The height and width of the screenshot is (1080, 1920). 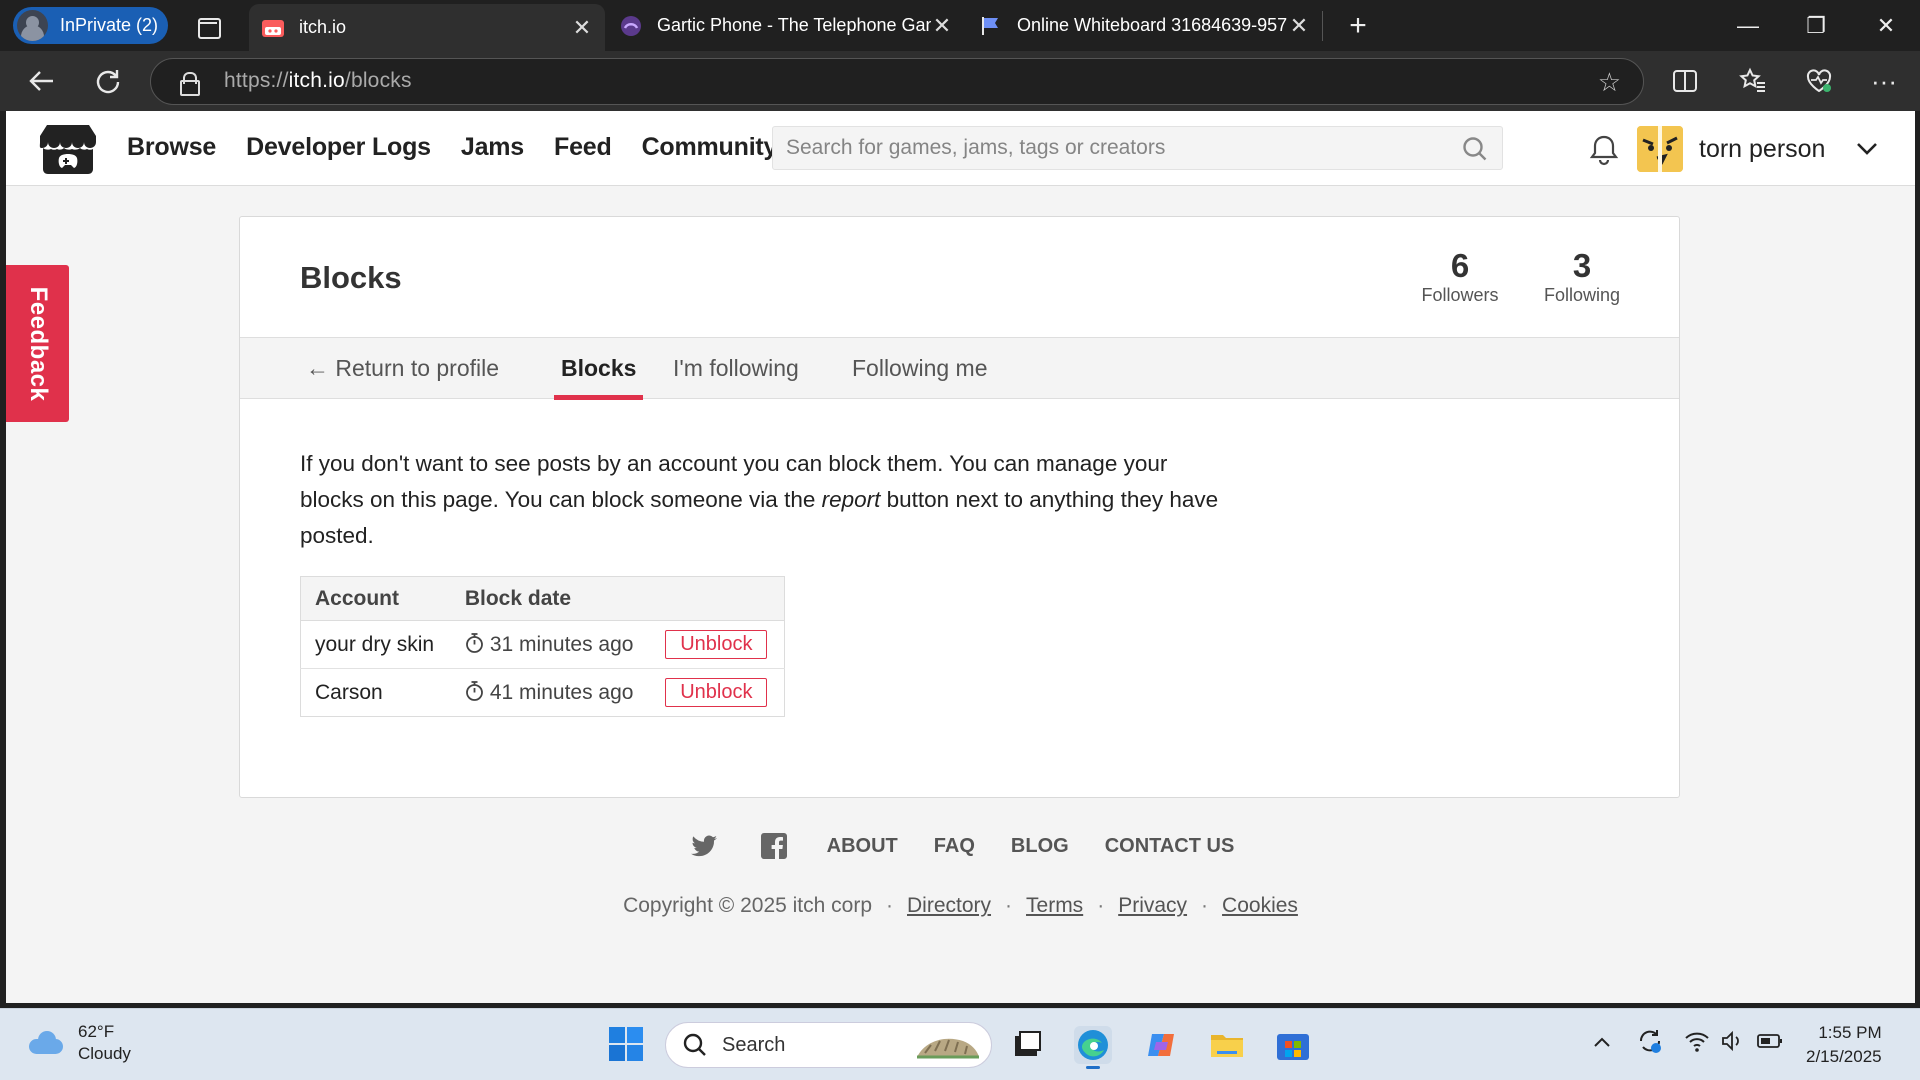 What do you see at coordinates (78, 1043) in the screenshot?
I see `weather-widget: 62°F Cloudy` at bounding box center [78, 1043].